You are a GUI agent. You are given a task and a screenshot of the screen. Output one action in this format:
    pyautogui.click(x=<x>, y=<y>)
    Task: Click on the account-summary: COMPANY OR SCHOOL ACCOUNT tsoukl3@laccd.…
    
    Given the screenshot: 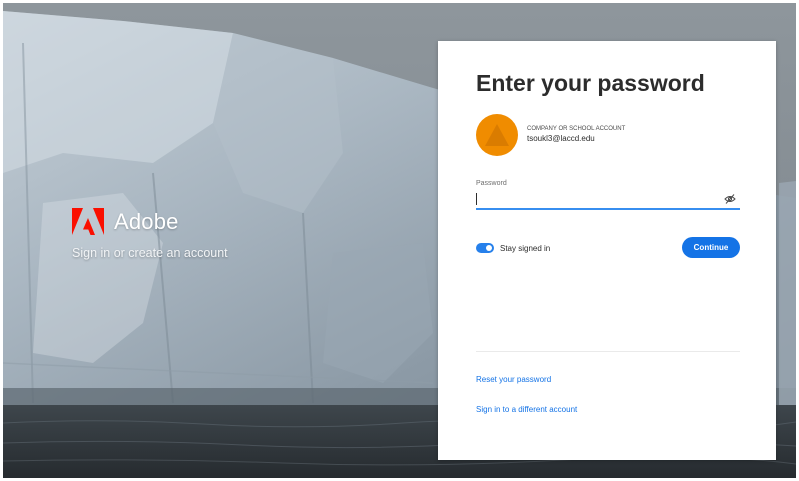 What is the action you would take?
    pyautogui.click(x=550, y=135)
    